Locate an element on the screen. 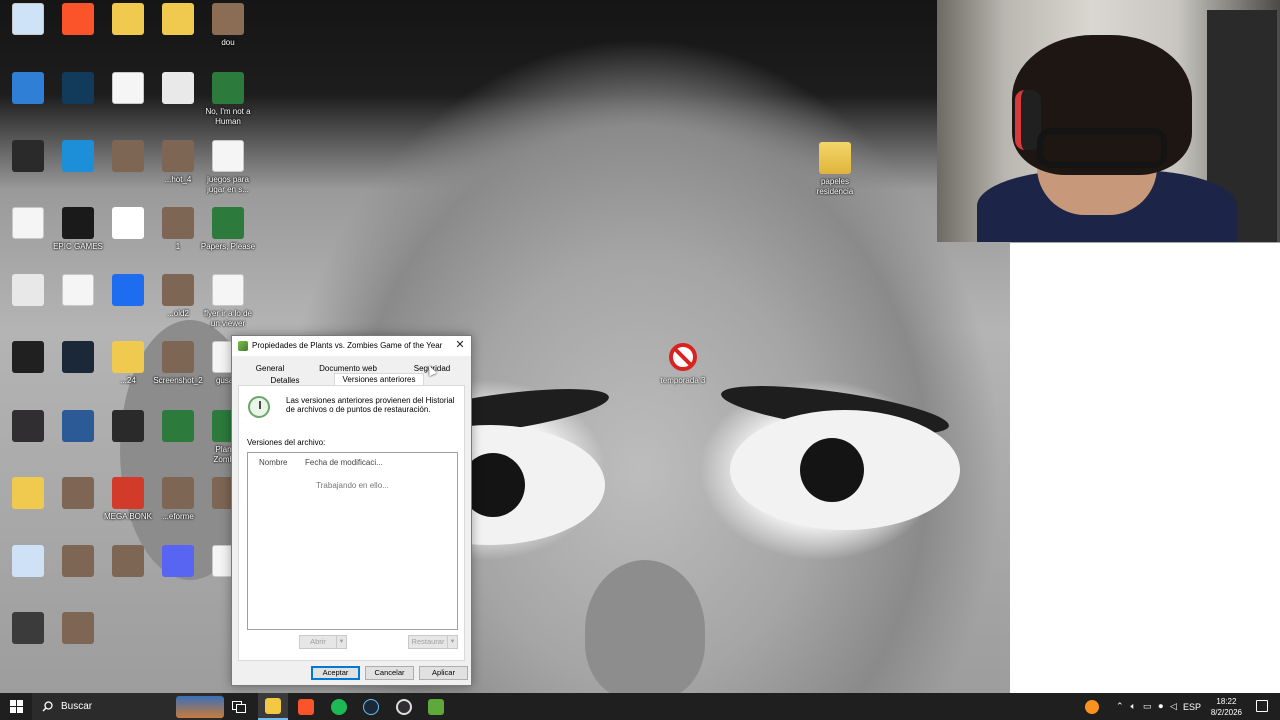 The width and height of the screenshot is (1280, 720). taskbar-obs is located at coordinates (404, 706).